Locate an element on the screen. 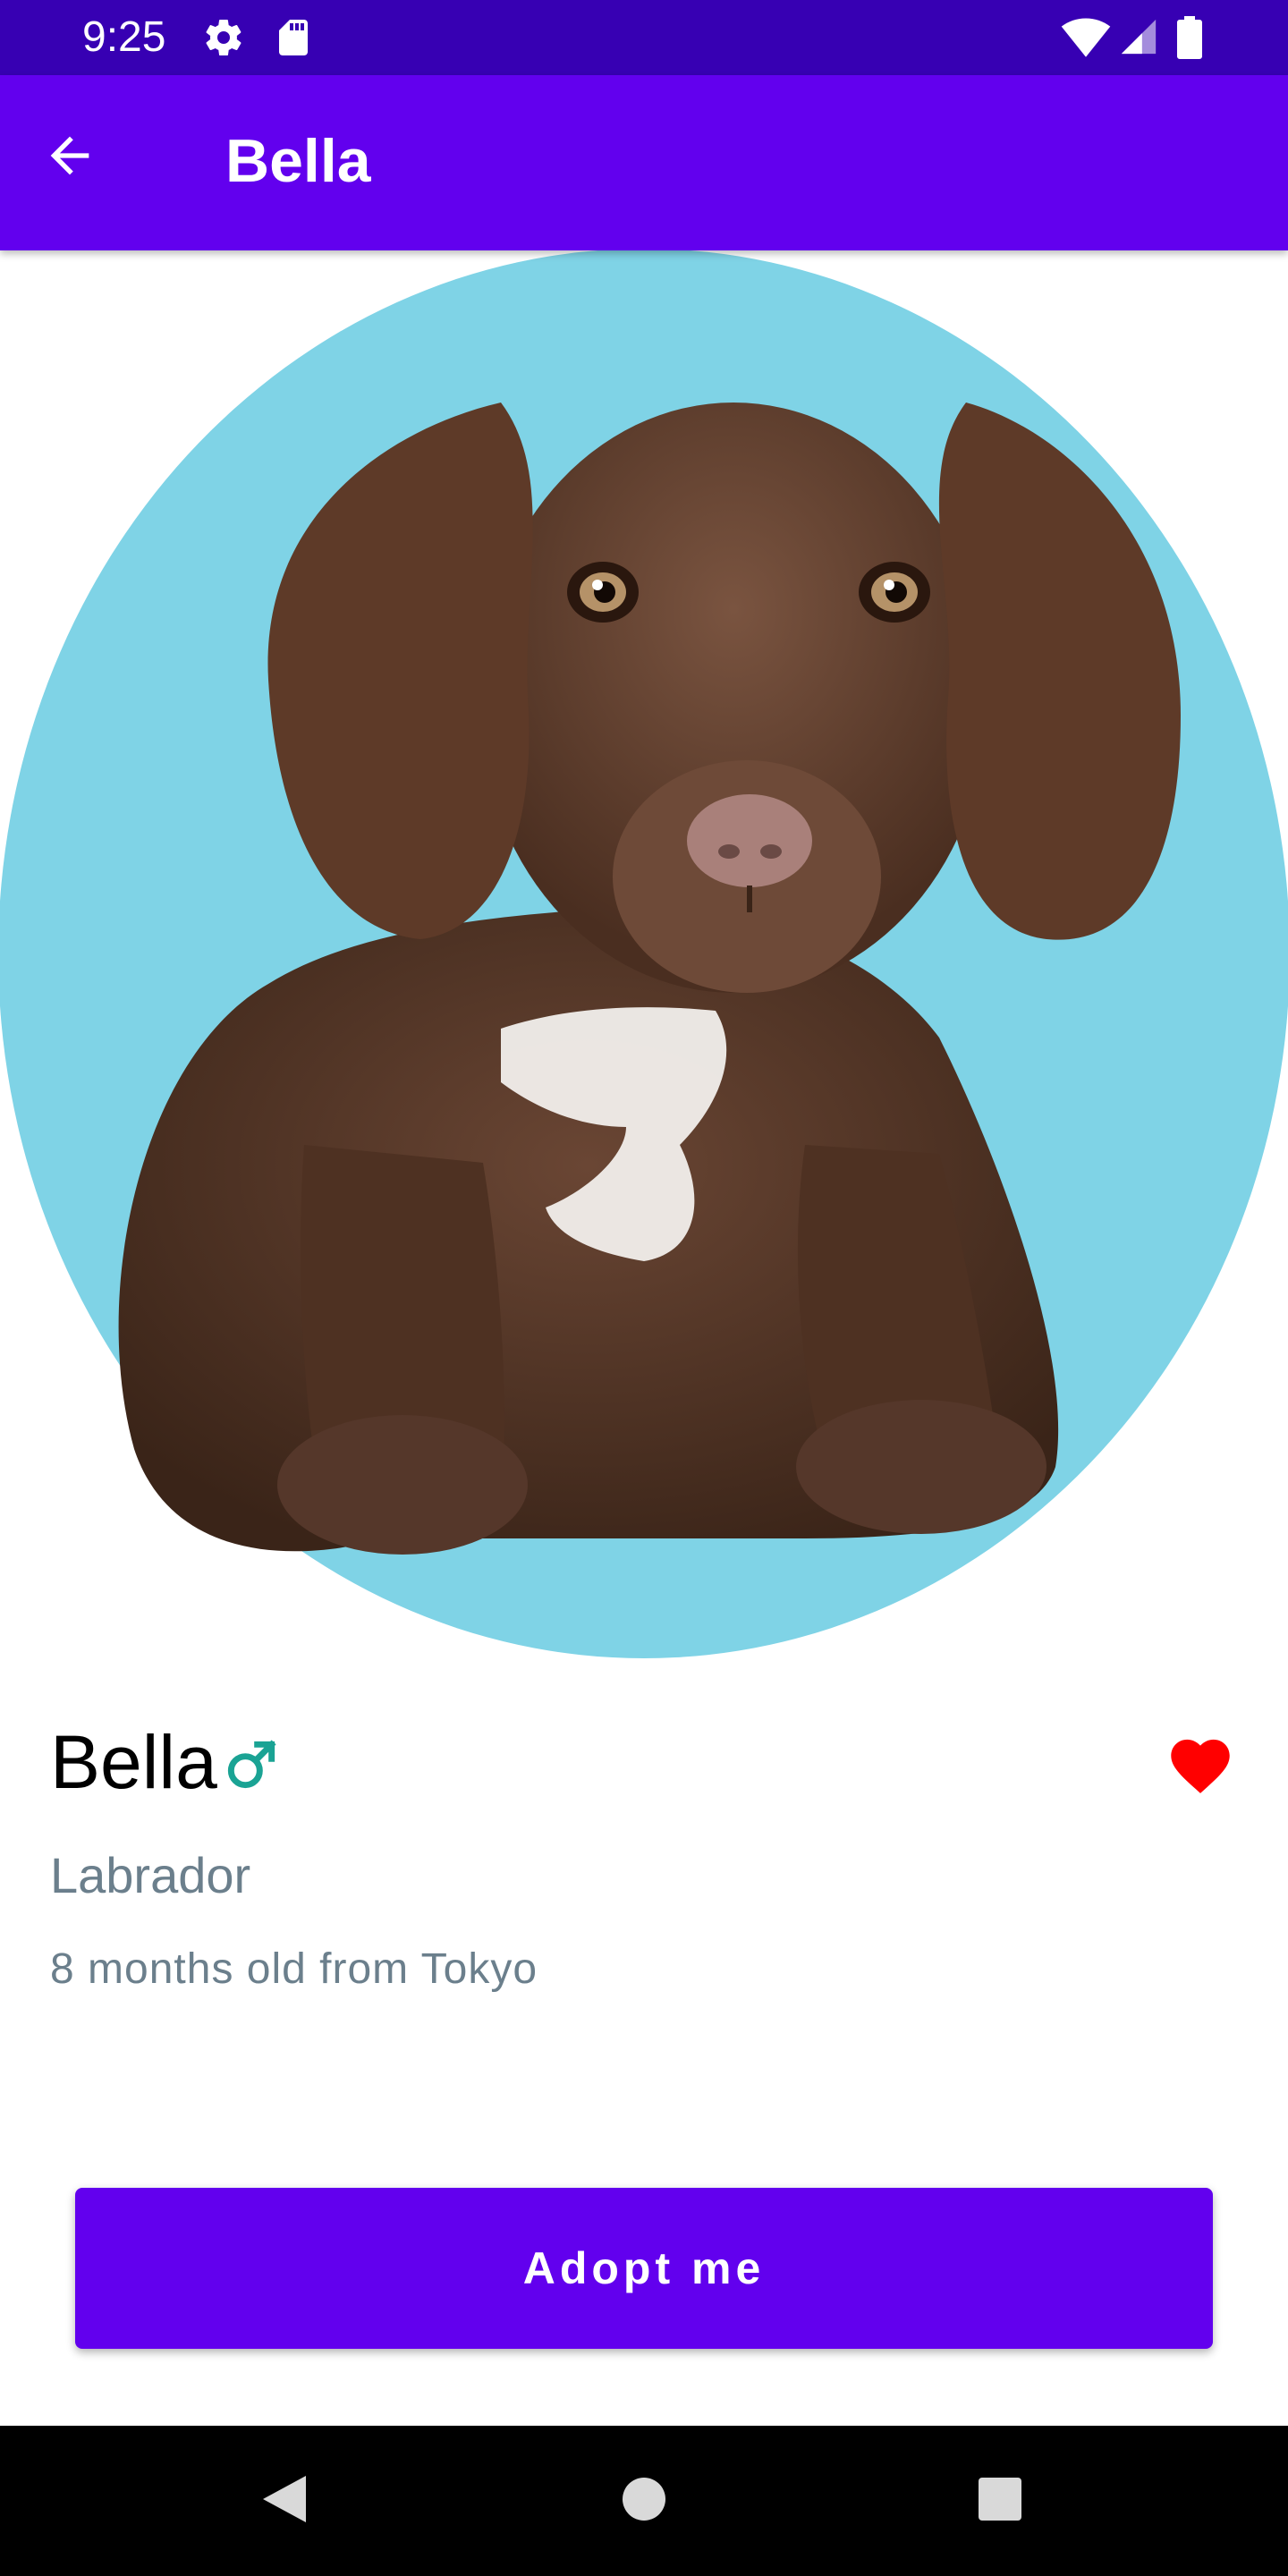 Image resolution: width=1288 pixels, height=2576 pixels. favorite-button is located at coordinates (1200, 1765).